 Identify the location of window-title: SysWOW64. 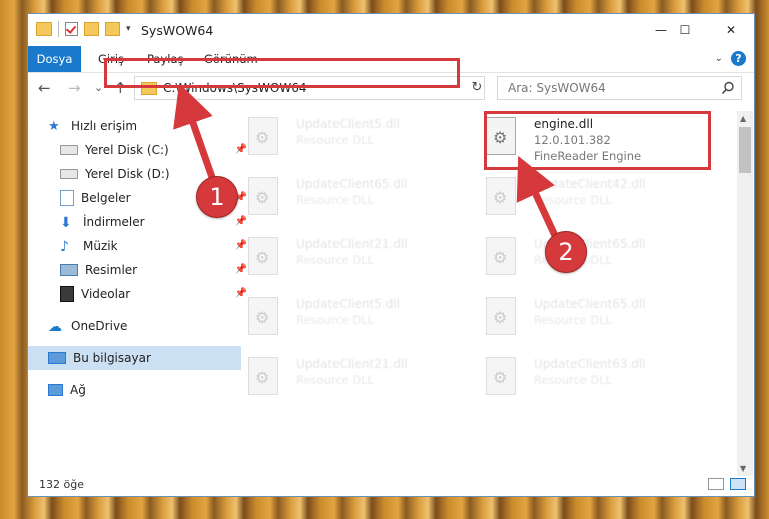
(177, 30).